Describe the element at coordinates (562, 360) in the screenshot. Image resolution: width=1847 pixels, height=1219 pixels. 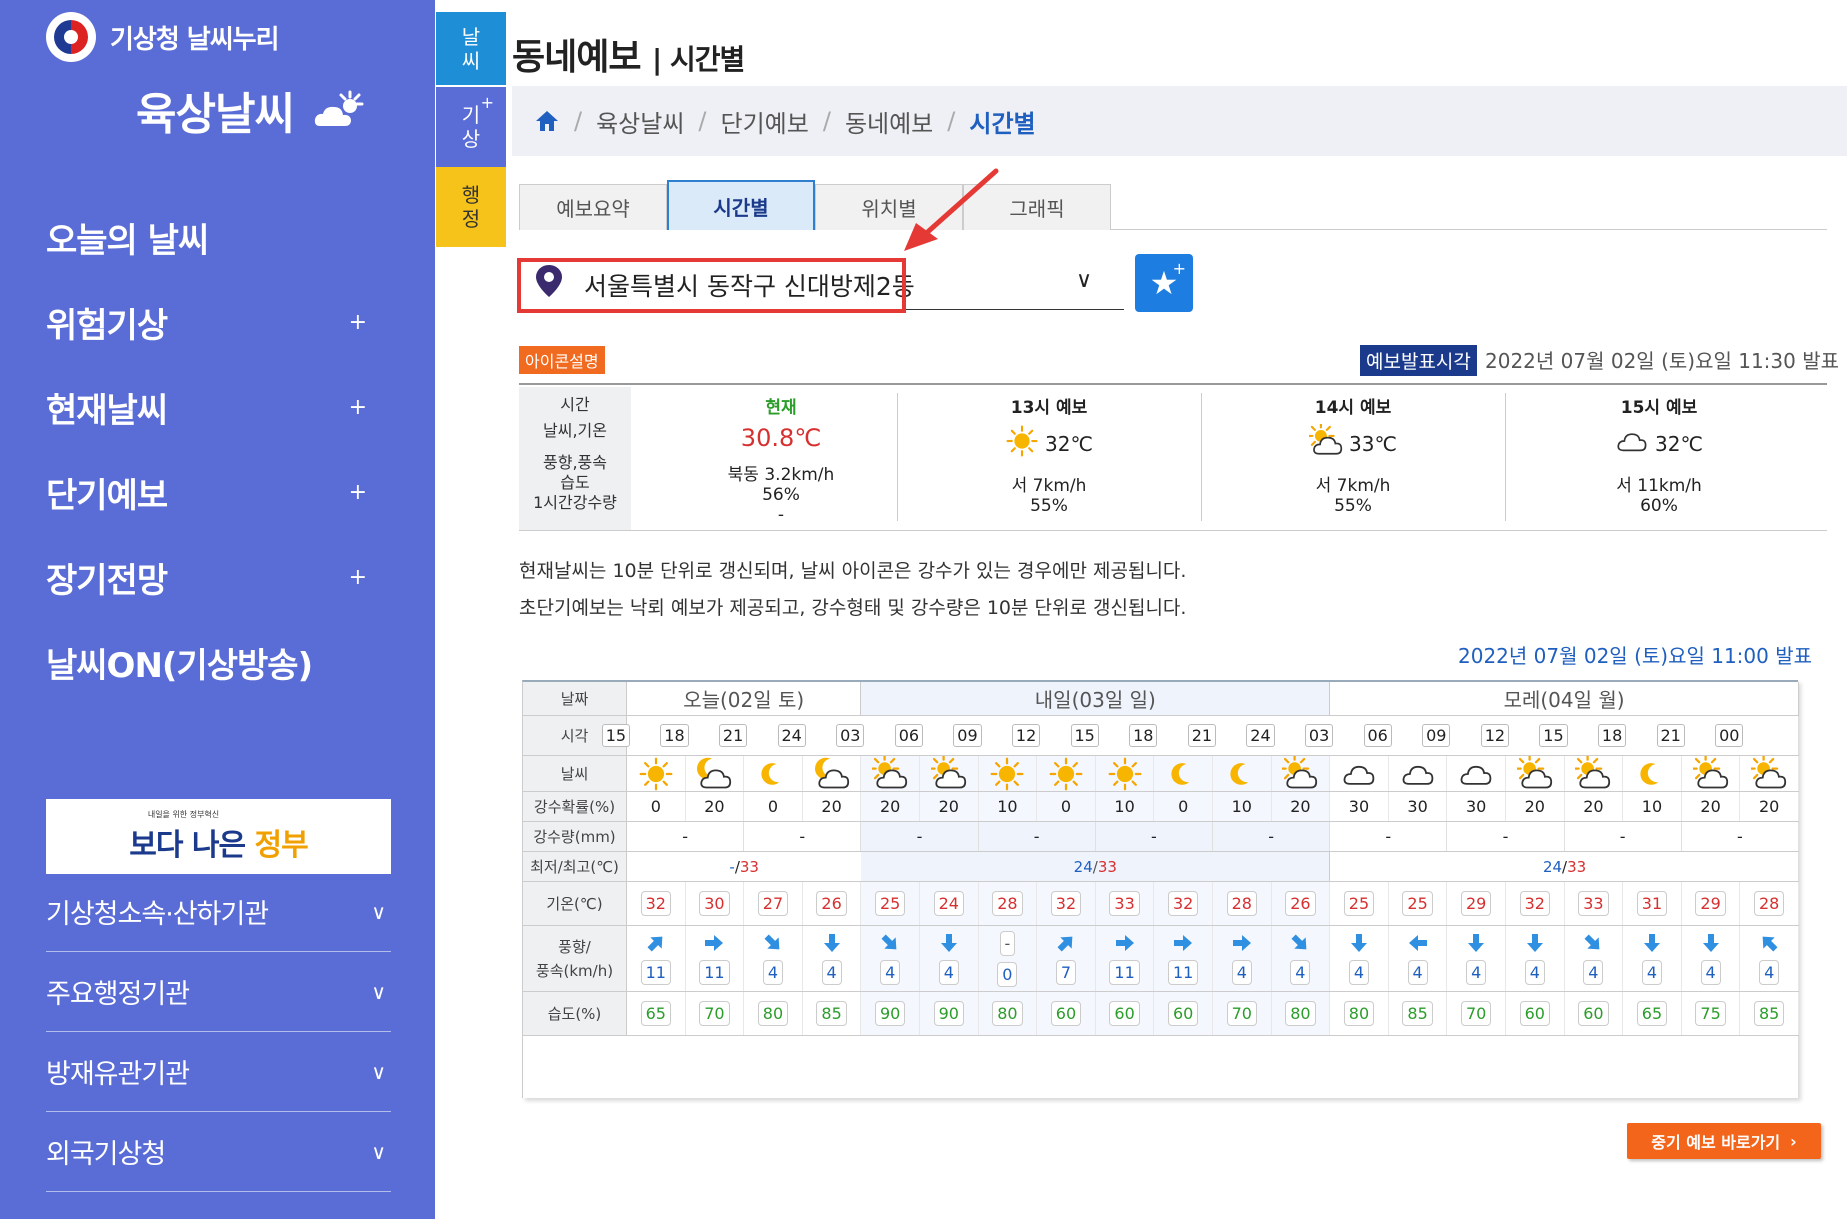
I see `icon-description-button: 아이콘설명` at that location.